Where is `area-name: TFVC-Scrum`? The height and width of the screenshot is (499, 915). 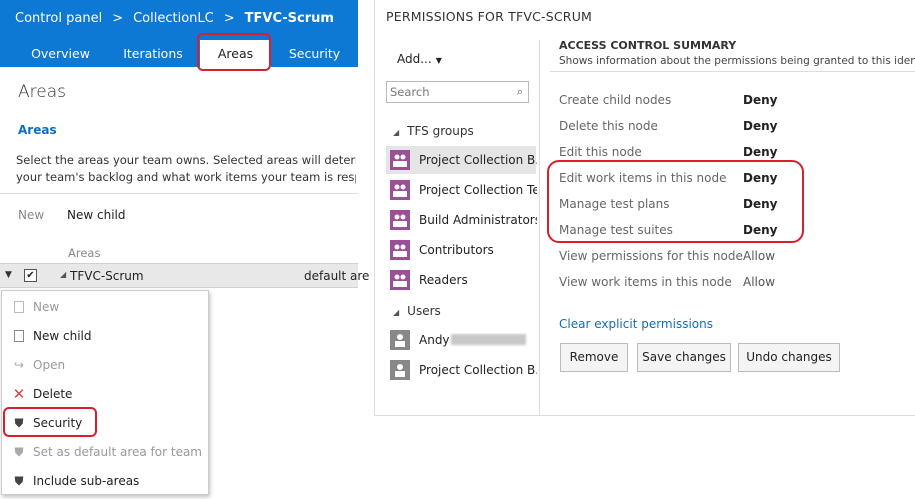
area-name: TFVC-Scrum is located at coordinates (107, 276).